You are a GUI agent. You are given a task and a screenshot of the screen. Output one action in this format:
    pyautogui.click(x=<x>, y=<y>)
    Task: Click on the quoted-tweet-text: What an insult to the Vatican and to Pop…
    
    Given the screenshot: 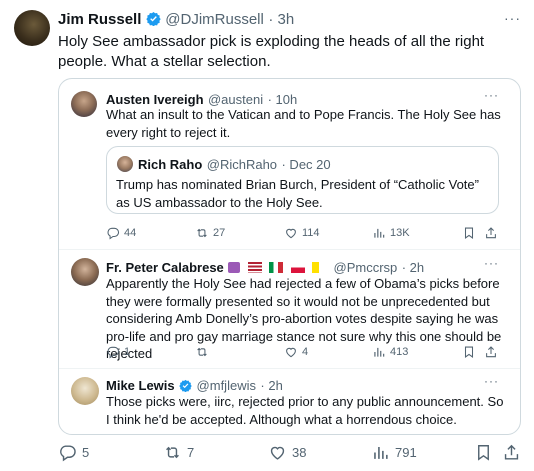 What is the action you would take?
    pyautogui.click(x=303, y=123)
    